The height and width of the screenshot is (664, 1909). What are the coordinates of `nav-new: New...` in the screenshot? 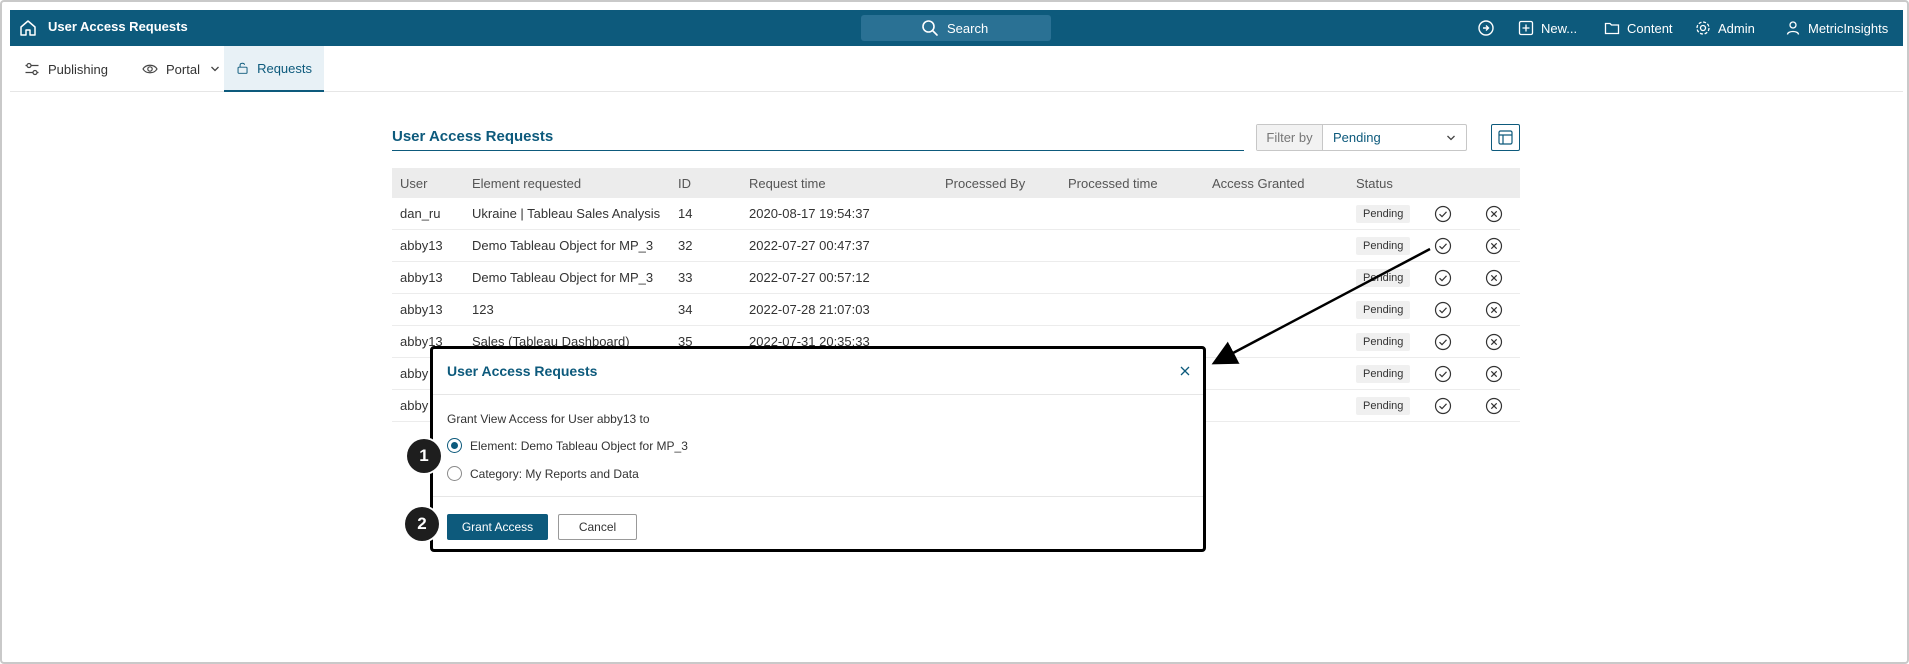 It's located at (1547, 28).